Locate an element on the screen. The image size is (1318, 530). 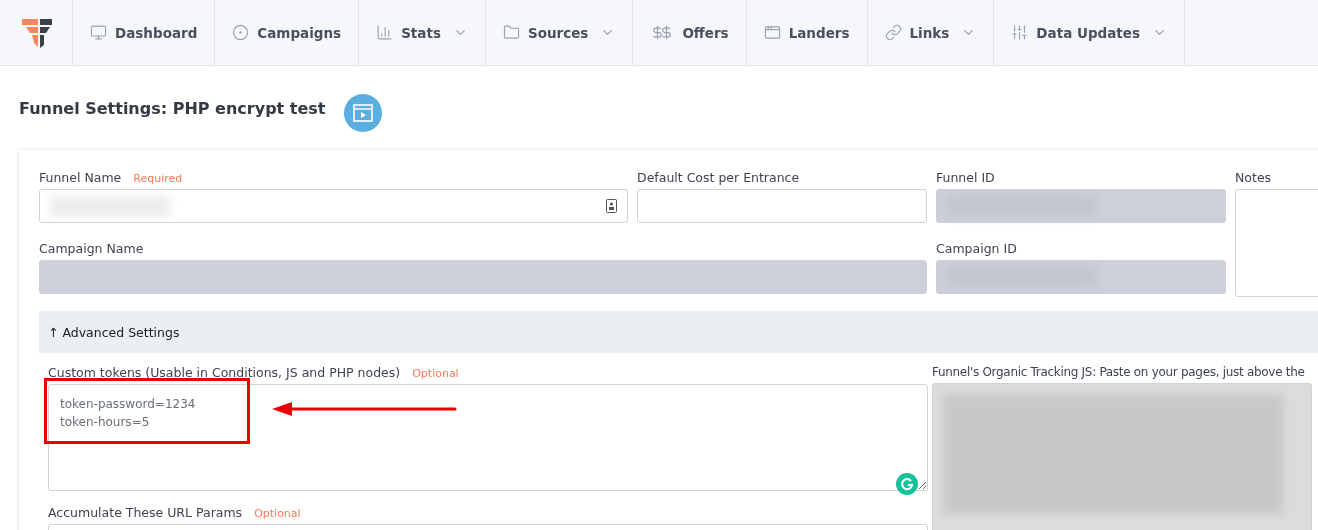
bar-chart-icon is located at coordinates (385, 32).